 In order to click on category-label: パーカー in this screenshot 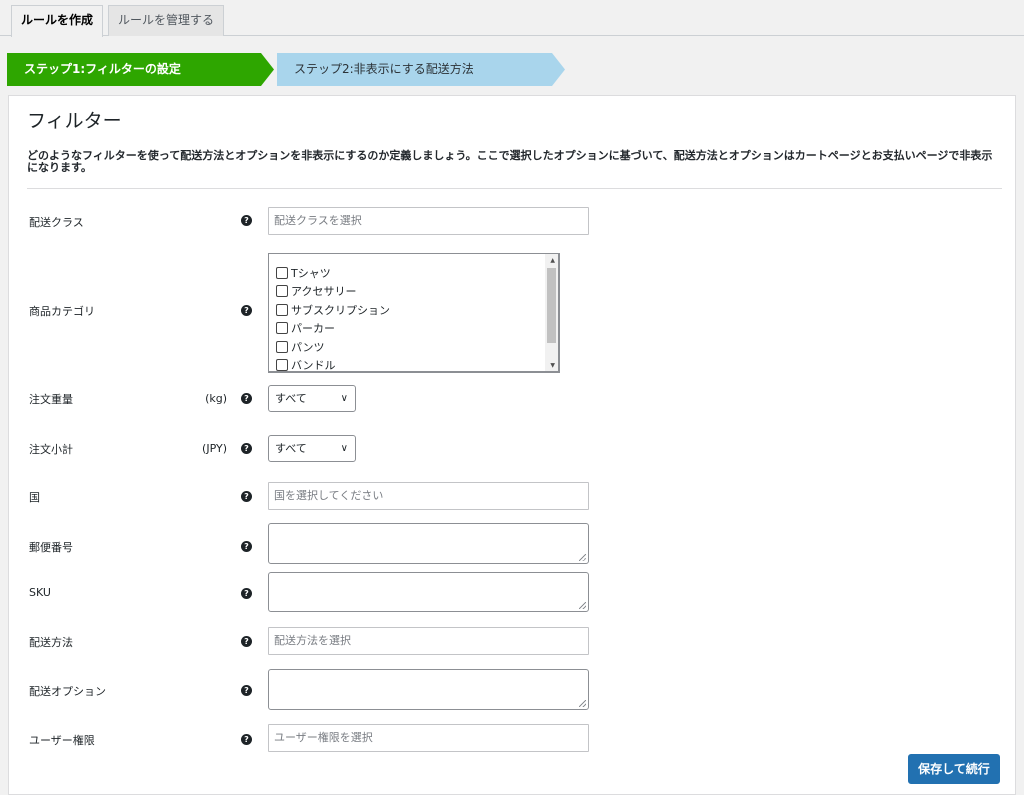, I will do `click(313, 328)`.